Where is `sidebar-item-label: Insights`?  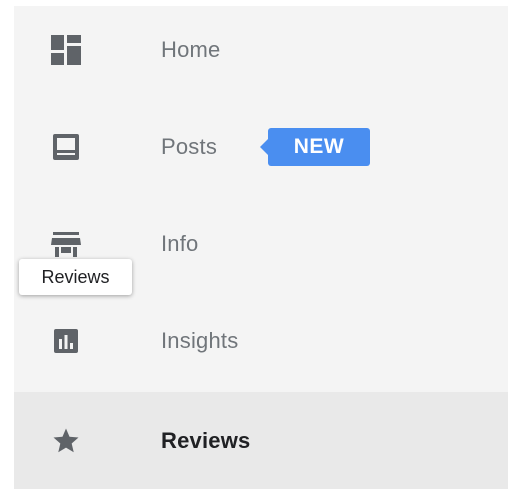 sidebar-item-label: Insights is located at coordinates (200, 340).